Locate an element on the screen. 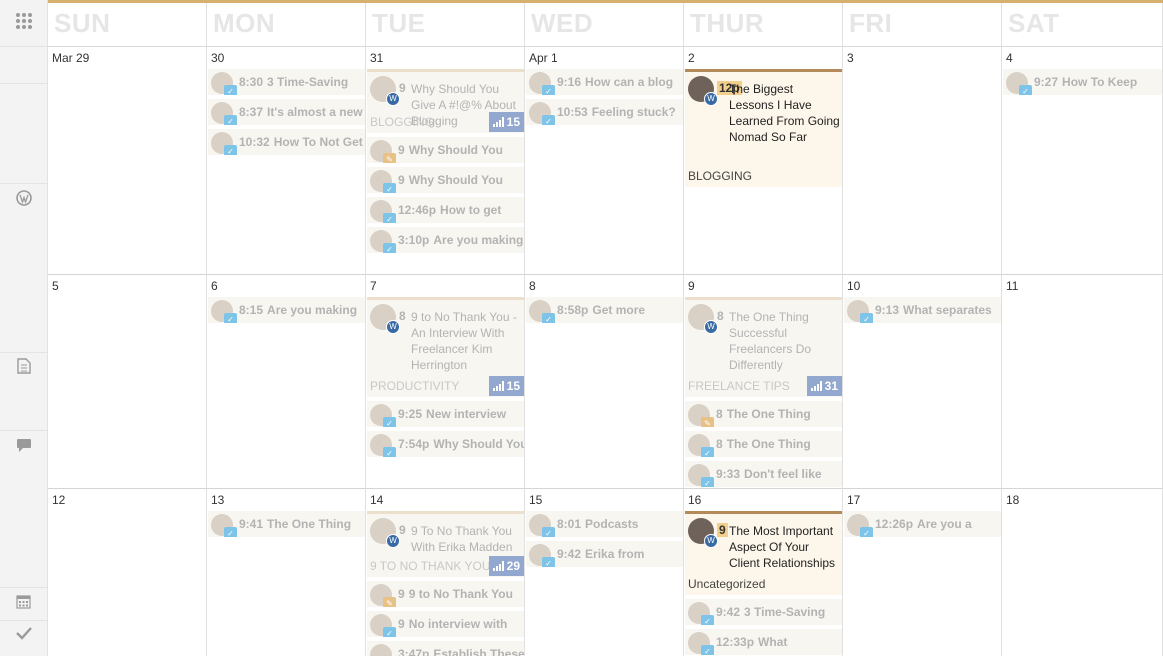 The width and height of the screenshot is (1163, 656). author-avatar: ✎ is located at coordinates (383, 151).